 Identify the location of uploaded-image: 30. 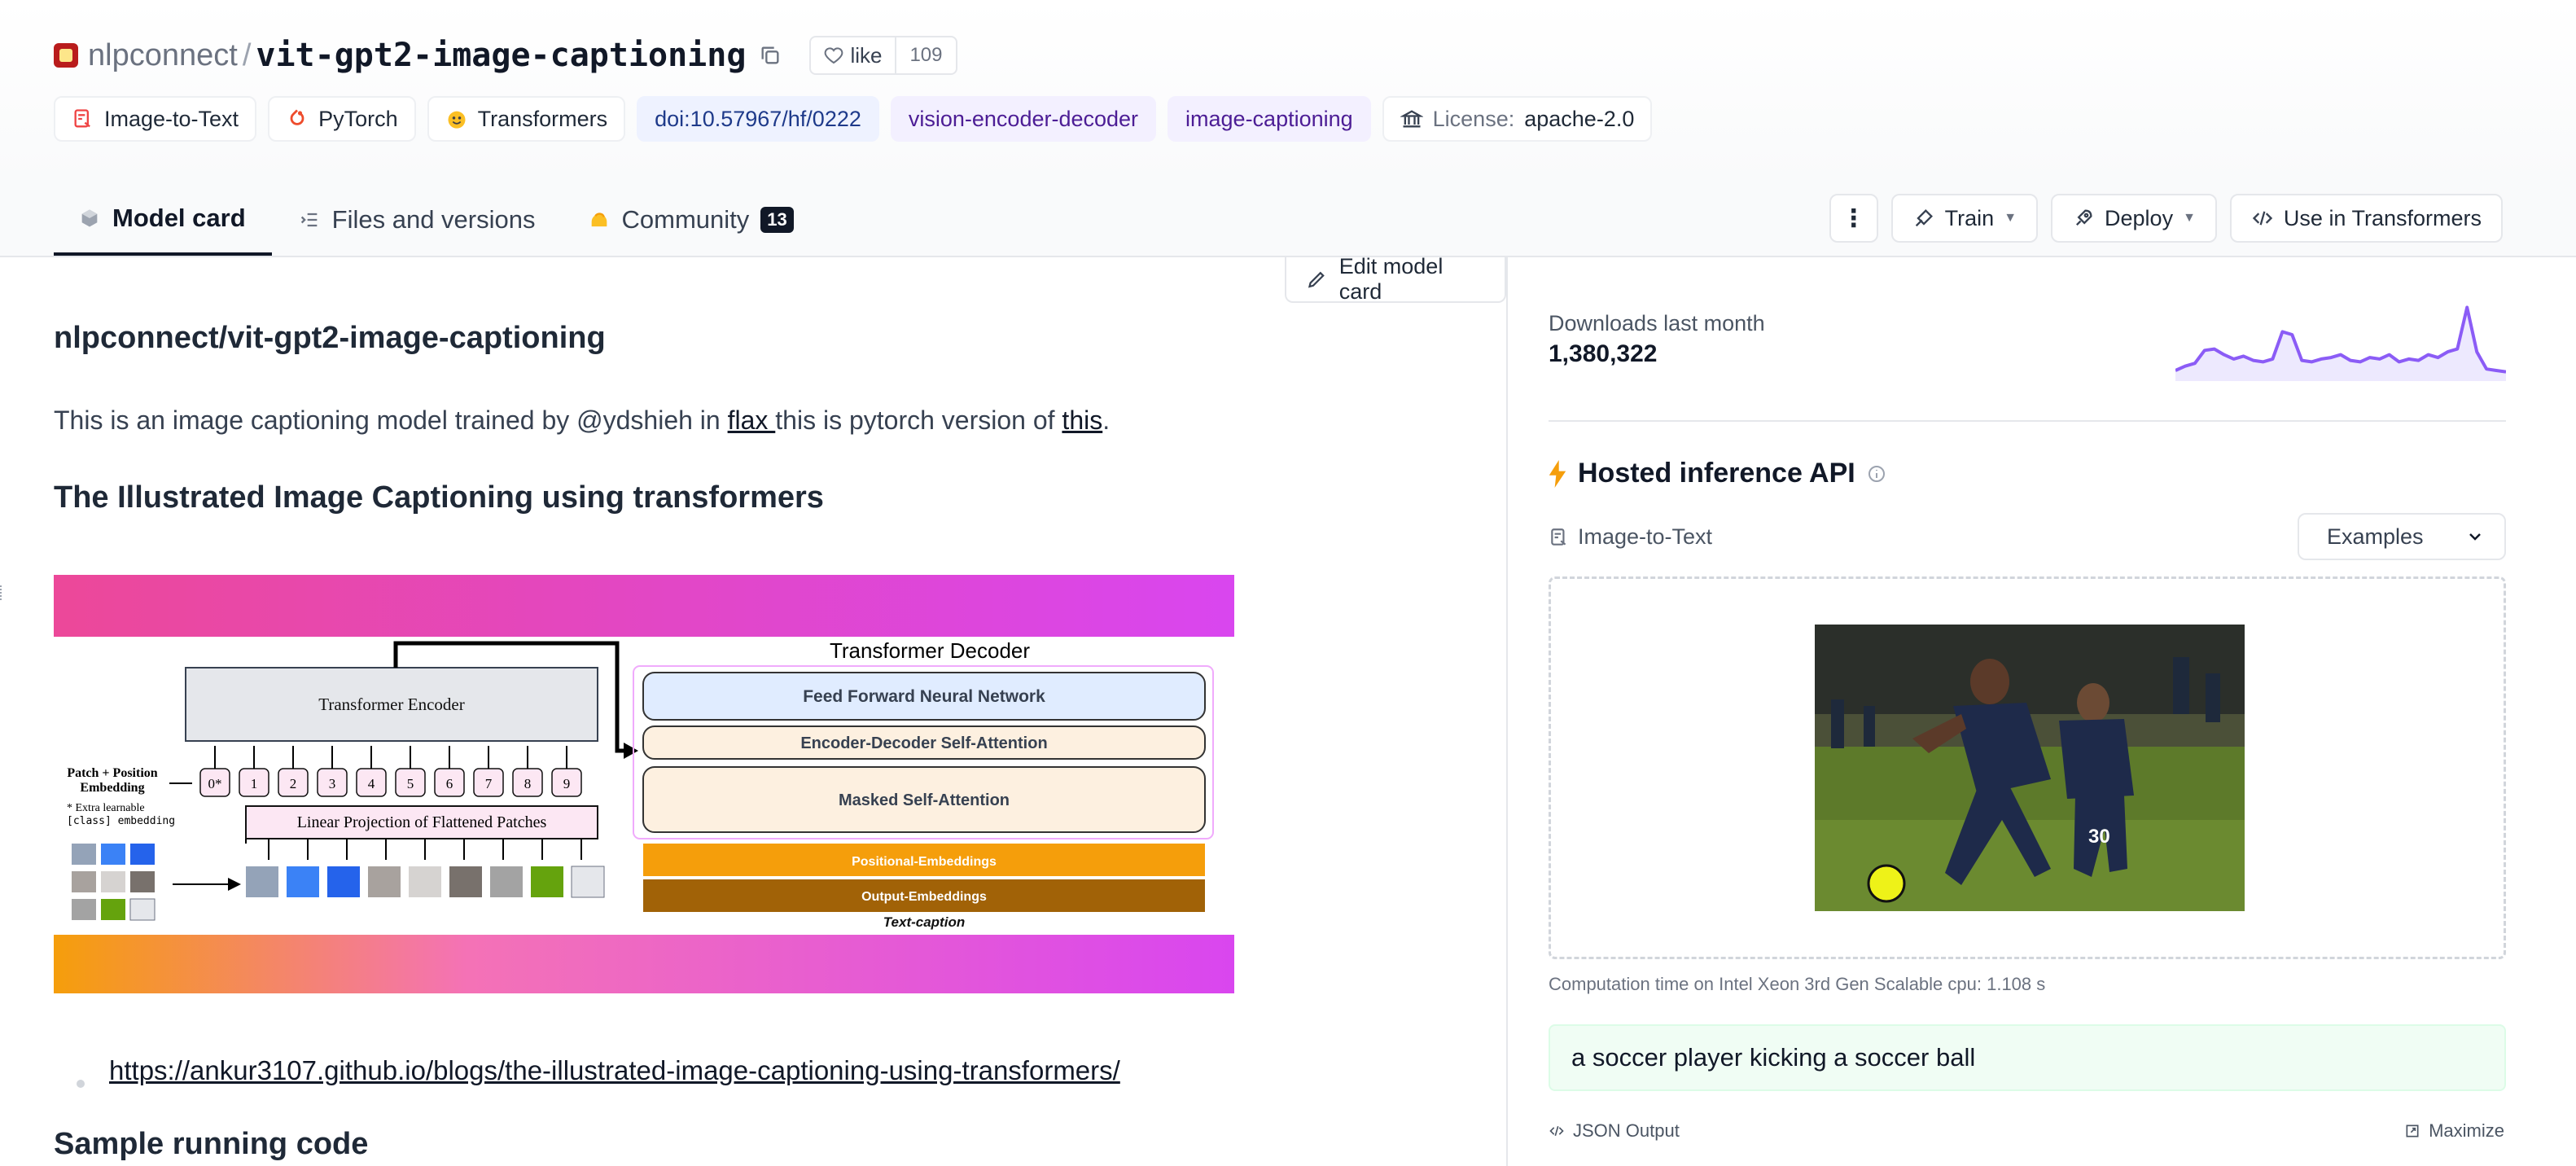
(2030, 768).